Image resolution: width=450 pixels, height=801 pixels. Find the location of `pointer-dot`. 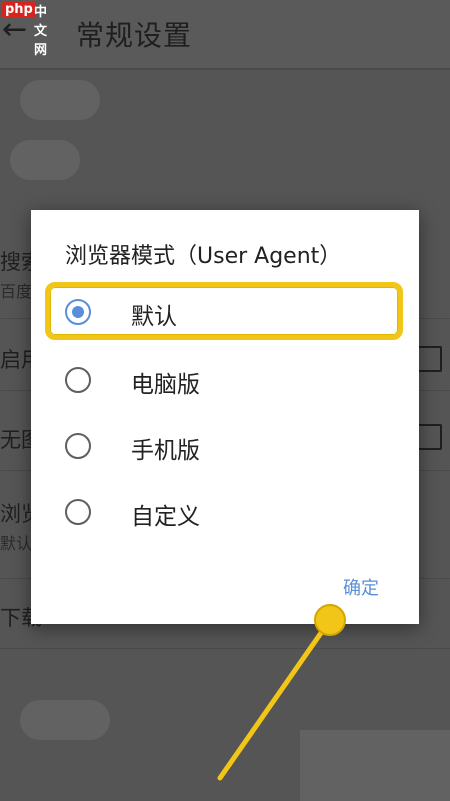

pointer-dot is located at coordinates (330, 620).